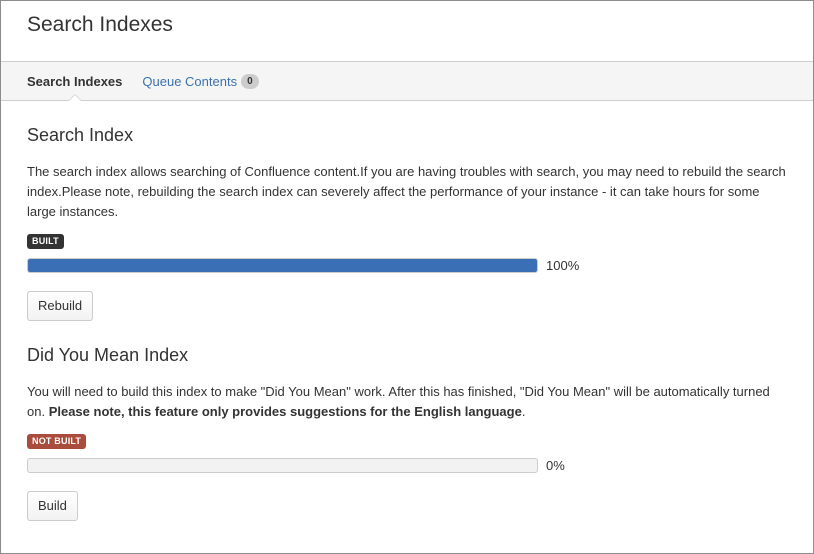  I want to click on tab-queue-contents-label: Queue Contents, so click(190, 81).